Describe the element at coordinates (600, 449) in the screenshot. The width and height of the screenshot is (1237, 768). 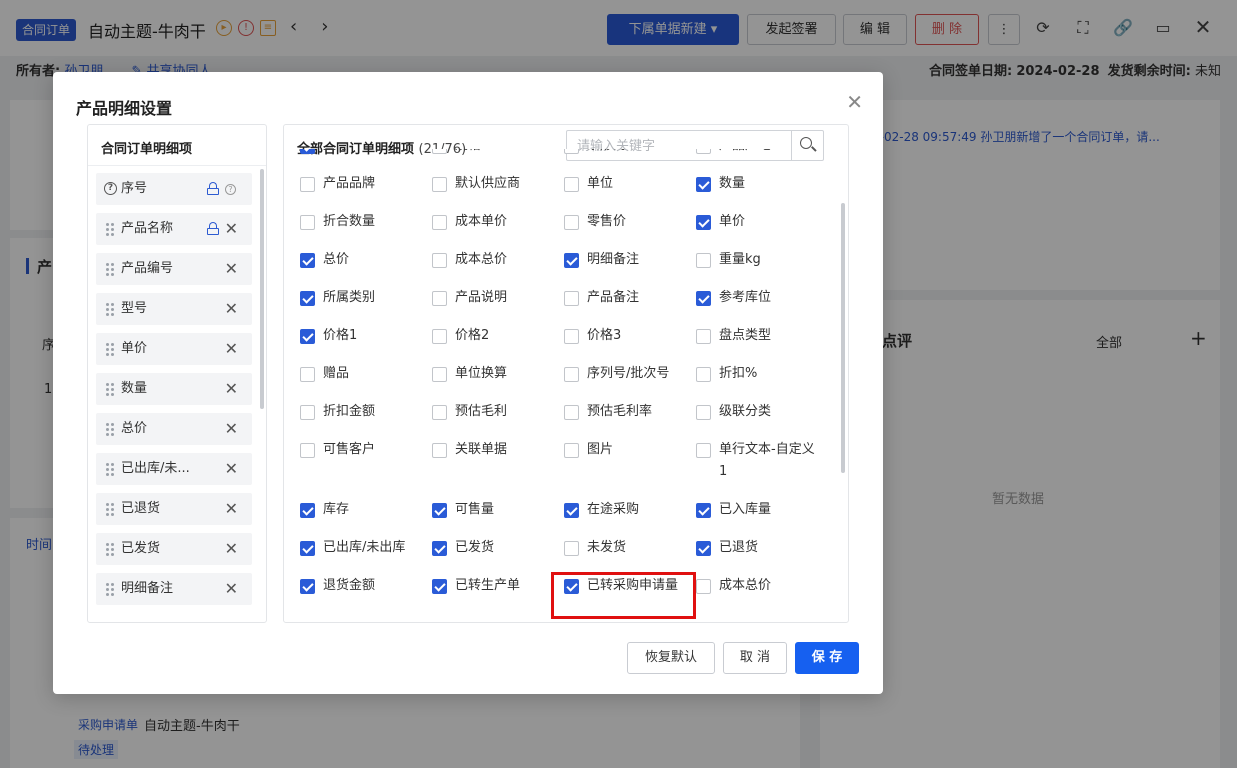
I see `checkbox-label: 图片` at that location.